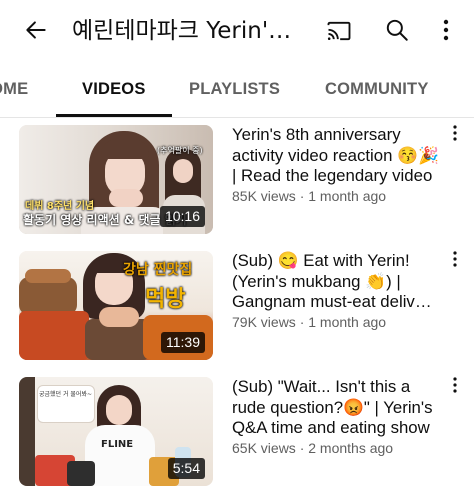  Describe the element at coordinates (116, 305) in the screenshot. I see `video-thumbnail: 강남 찐맛집 먹방 11:39` at that location.